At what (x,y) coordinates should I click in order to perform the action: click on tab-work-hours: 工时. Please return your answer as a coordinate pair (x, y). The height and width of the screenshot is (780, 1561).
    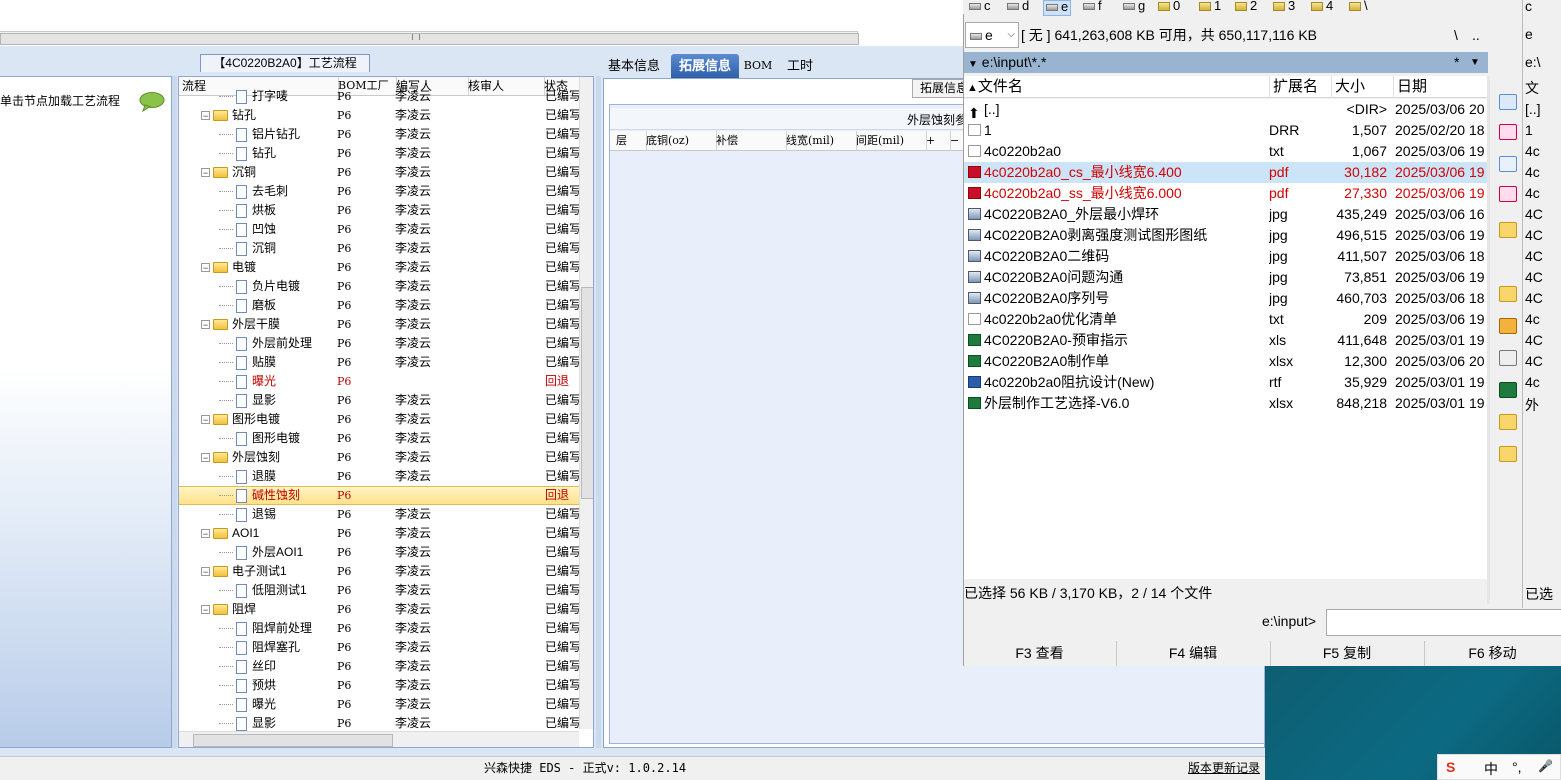
    Looking at the image, I should click on (800, 66).